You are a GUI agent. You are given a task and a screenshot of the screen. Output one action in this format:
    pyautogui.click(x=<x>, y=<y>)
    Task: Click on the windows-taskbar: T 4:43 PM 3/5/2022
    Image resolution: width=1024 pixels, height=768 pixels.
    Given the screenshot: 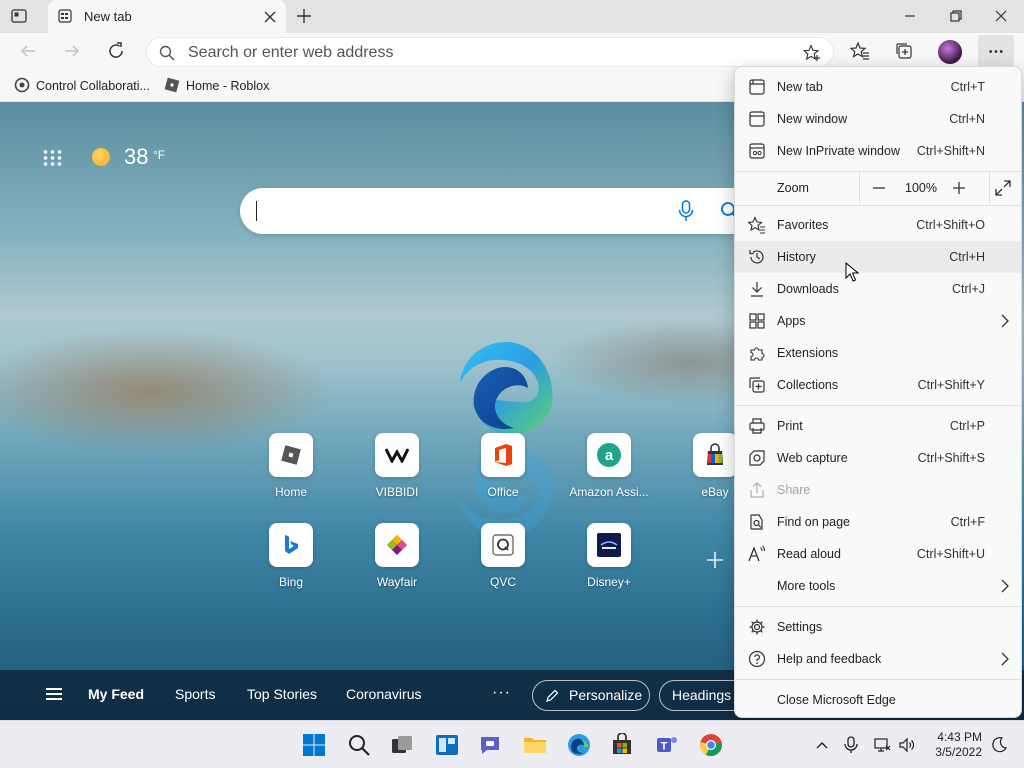 What is the action you would take?
    pyautogui.click(x=512, y=744)
    